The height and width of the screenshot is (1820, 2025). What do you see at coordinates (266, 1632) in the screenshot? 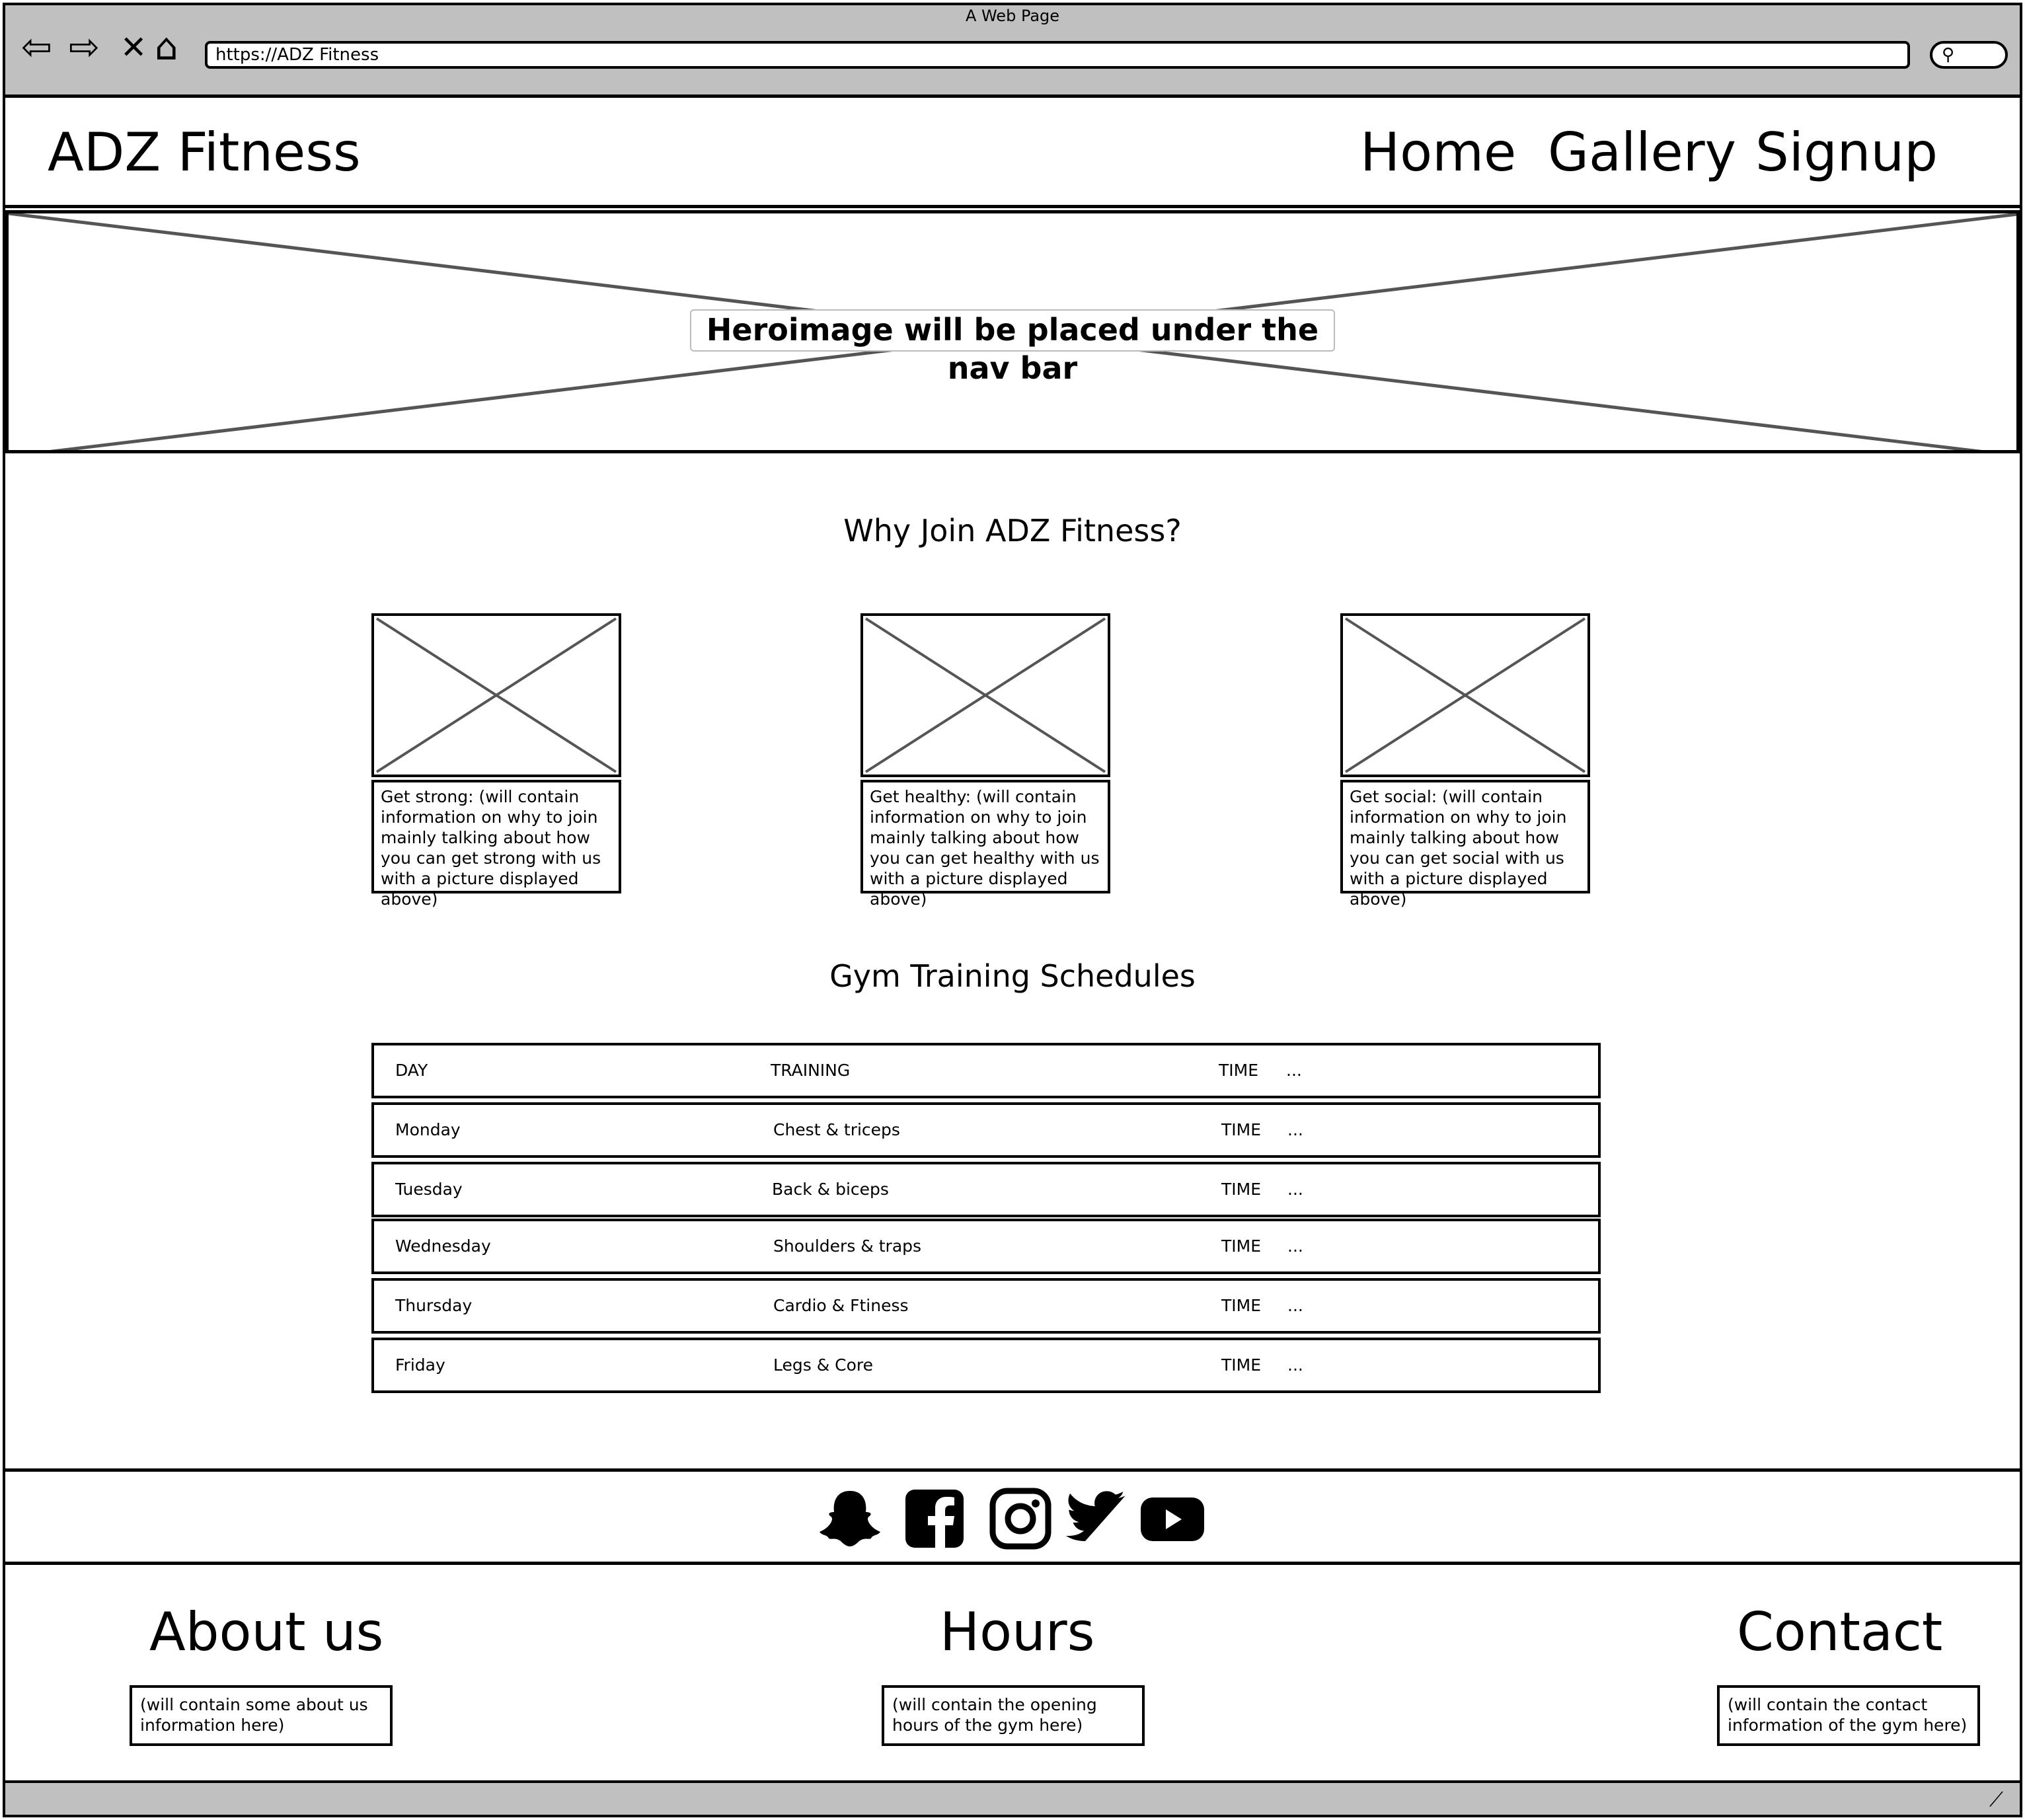
I see `about-title: About us` at bounding box center [266, 1632].